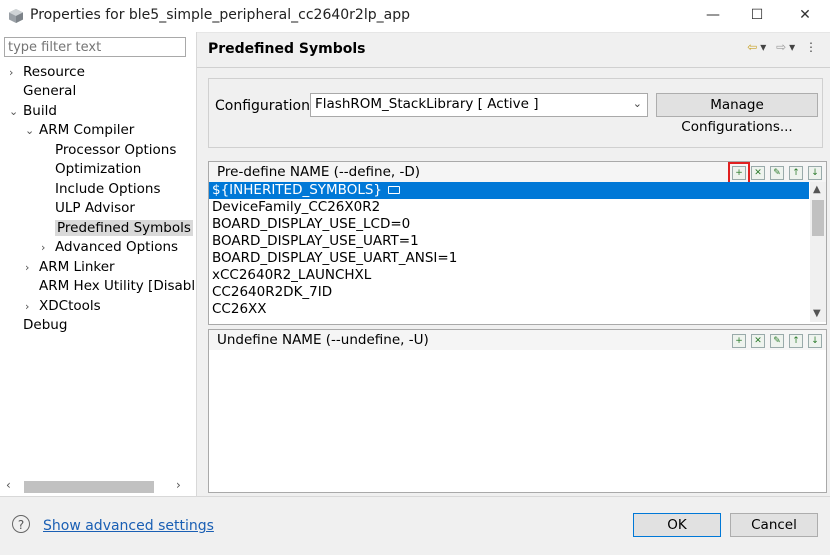  Describe the element at coordinates (805, 16) in the screenshot. I see `close-button: ✕` at that location.